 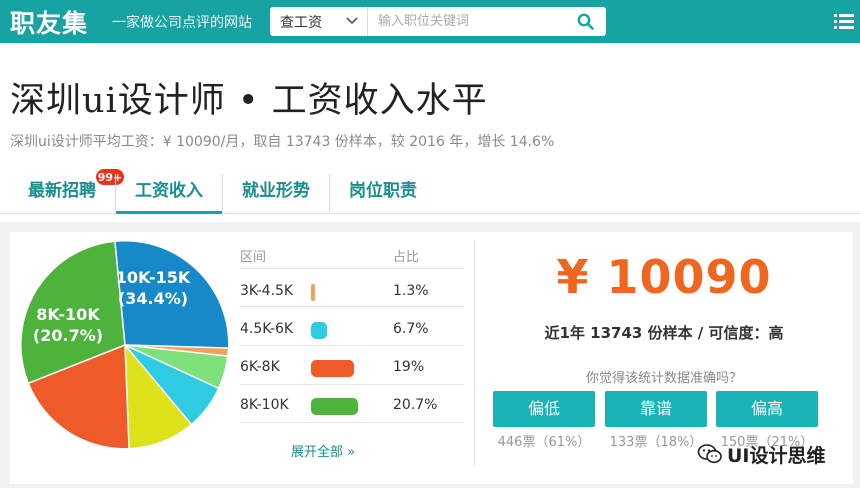 What do you see at coordinates (153, 298) in the screenshot?
I see `pie-label-10k-15k-pct: (34.4%)` at bounding box center [153, 298].